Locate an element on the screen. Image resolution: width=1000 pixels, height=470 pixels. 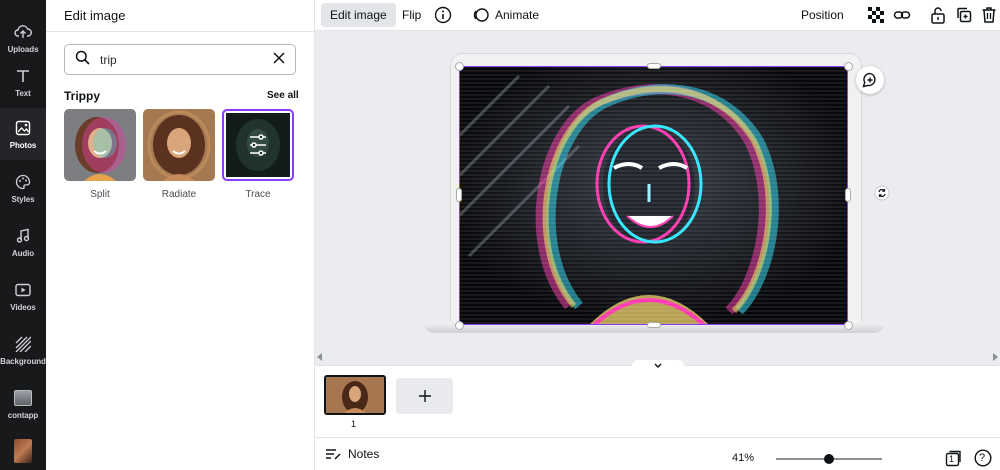
music-note-icon is located at coordinates (23, 236).